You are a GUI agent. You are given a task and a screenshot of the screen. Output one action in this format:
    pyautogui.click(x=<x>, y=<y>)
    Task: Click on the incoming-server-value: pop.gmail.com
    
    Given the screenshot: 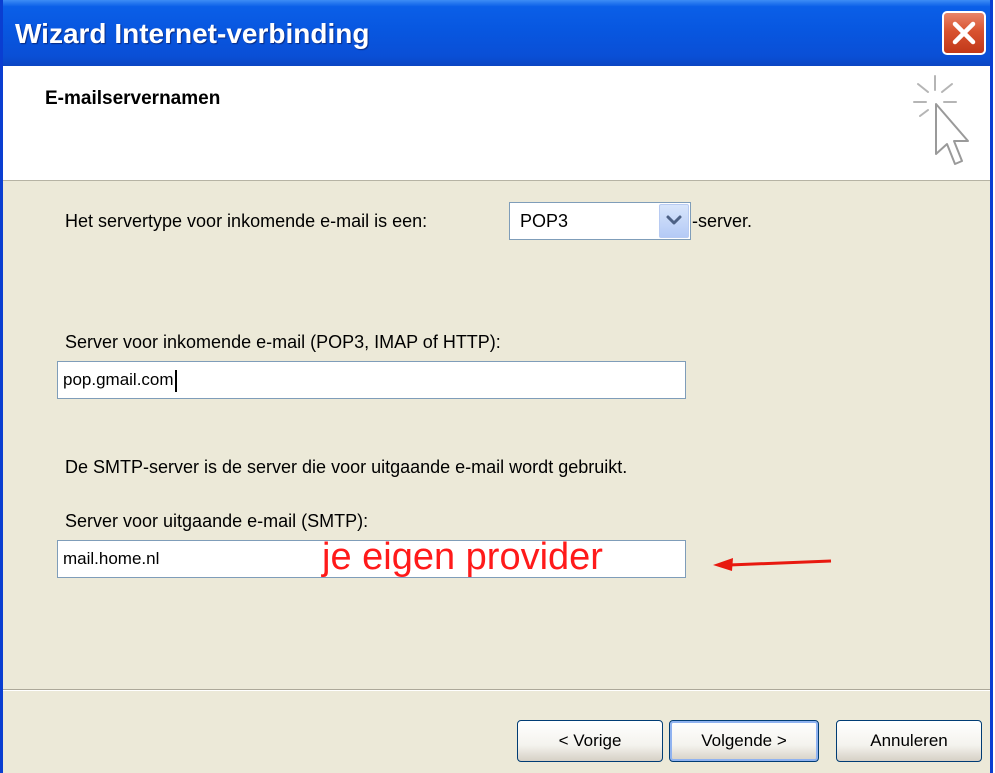 What is the action you would take?
    pyautogui.click(x=118, y=379)
    